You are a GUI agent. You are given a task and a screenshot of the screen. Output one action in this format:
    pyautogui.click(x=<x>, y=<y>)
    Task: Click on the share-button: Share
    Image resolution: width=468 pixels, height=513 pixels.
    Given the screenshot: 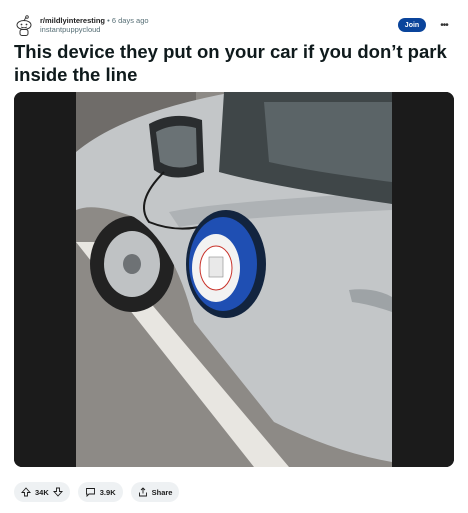 What is the action you would take?
    pyautogui.click(x=155, y=492)
    